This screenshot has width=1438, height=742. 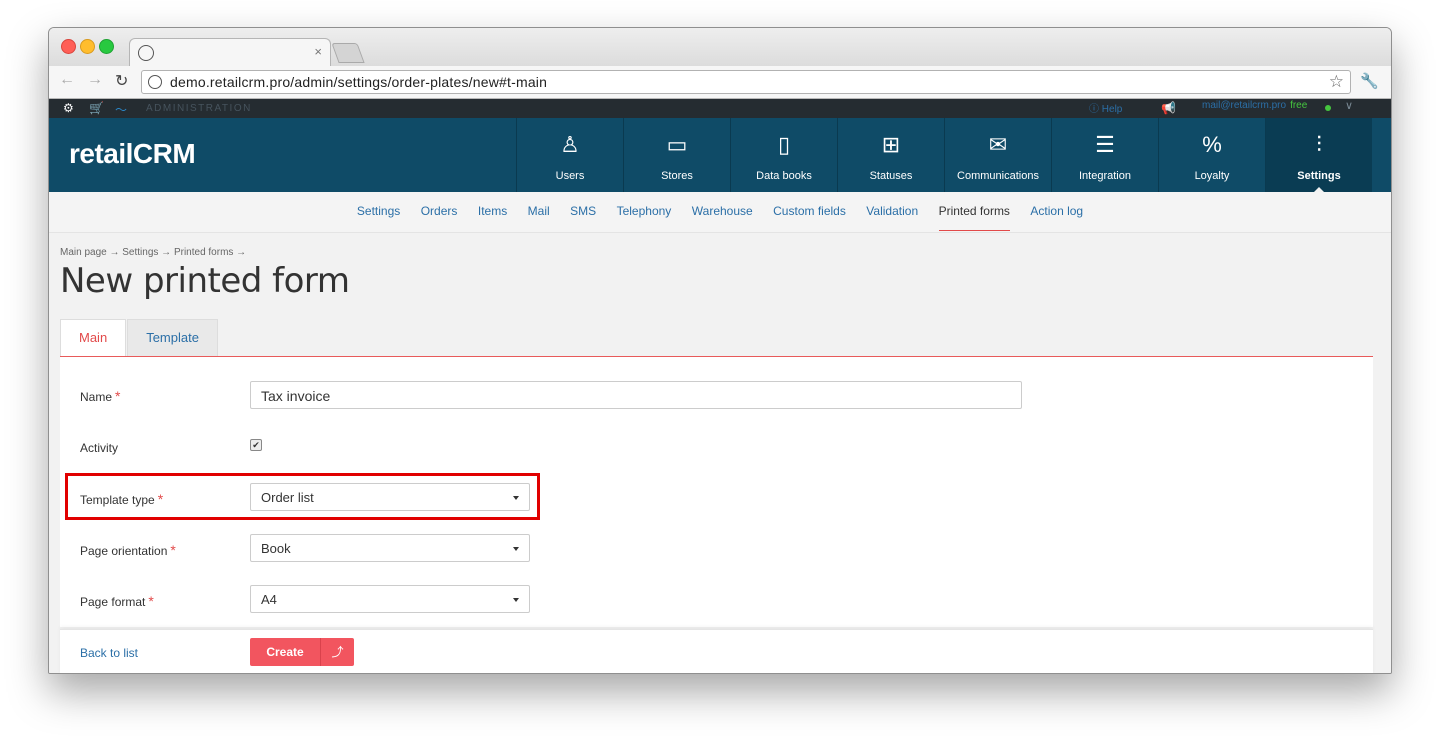 What do you see at coordinates (1112, 109) in the screenshot?
I see `help-label: Help` at bounding box center [1112, 109].